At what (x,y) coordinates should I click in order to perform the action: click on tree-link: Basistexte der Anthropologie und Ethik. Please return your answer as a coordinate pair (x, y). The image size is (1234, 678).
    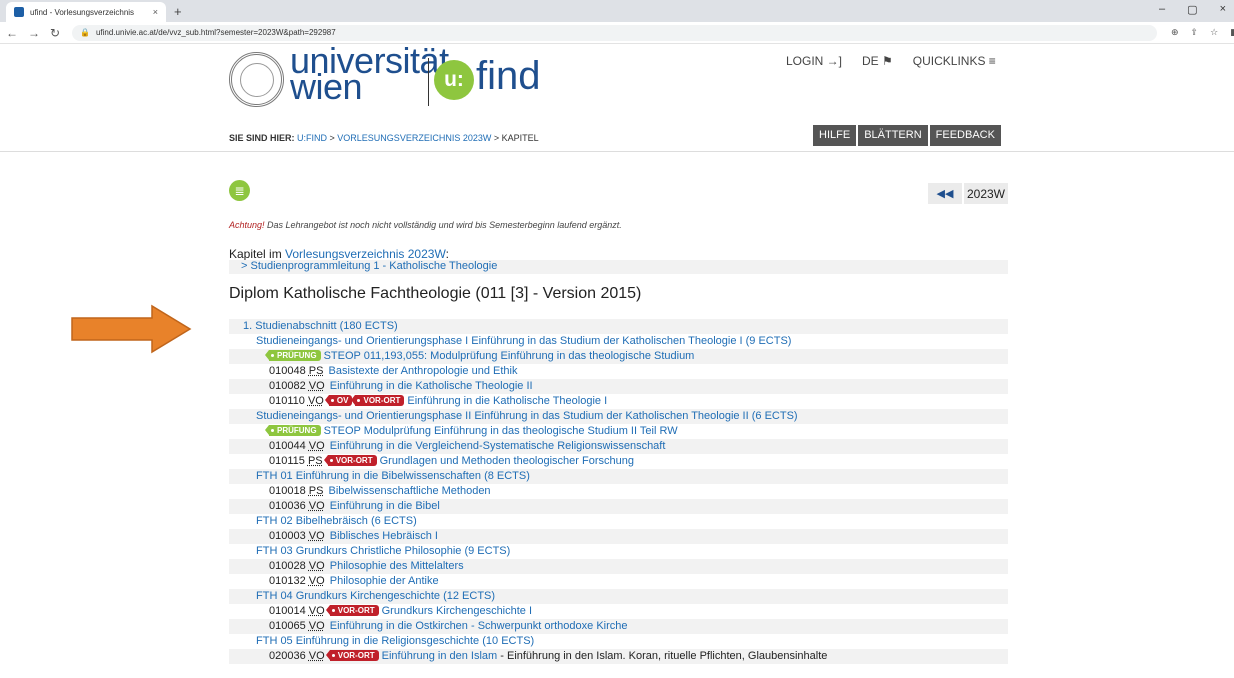
    Looking at the image, I should click on (423, 371).